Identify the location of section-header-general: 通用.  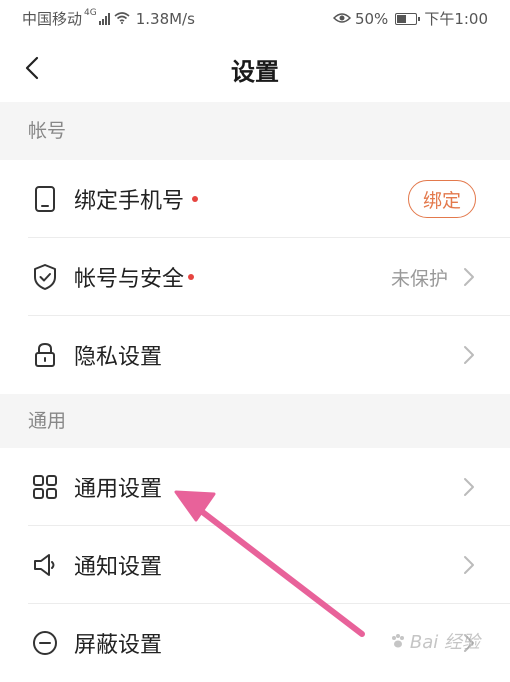
(255, 421).